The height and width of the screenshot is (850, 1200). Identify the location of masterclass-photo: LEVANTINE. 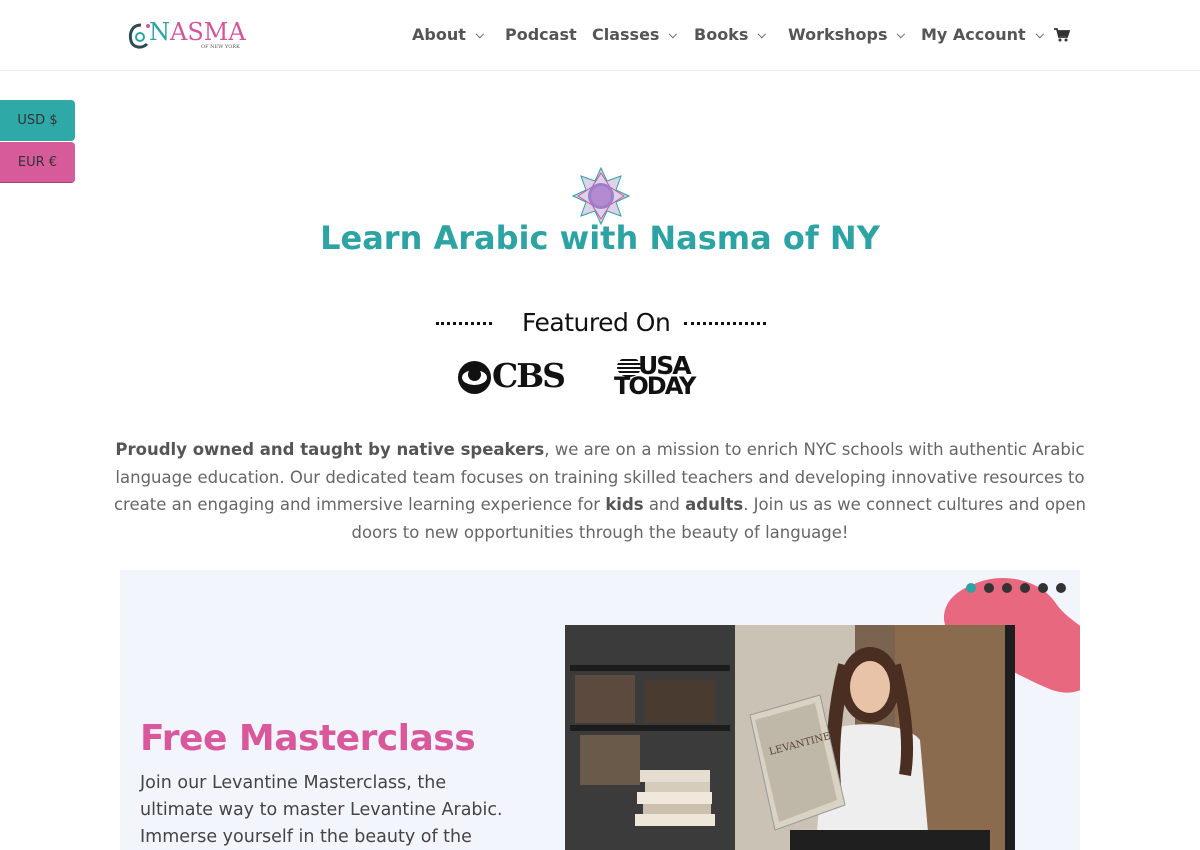
(790, 737).